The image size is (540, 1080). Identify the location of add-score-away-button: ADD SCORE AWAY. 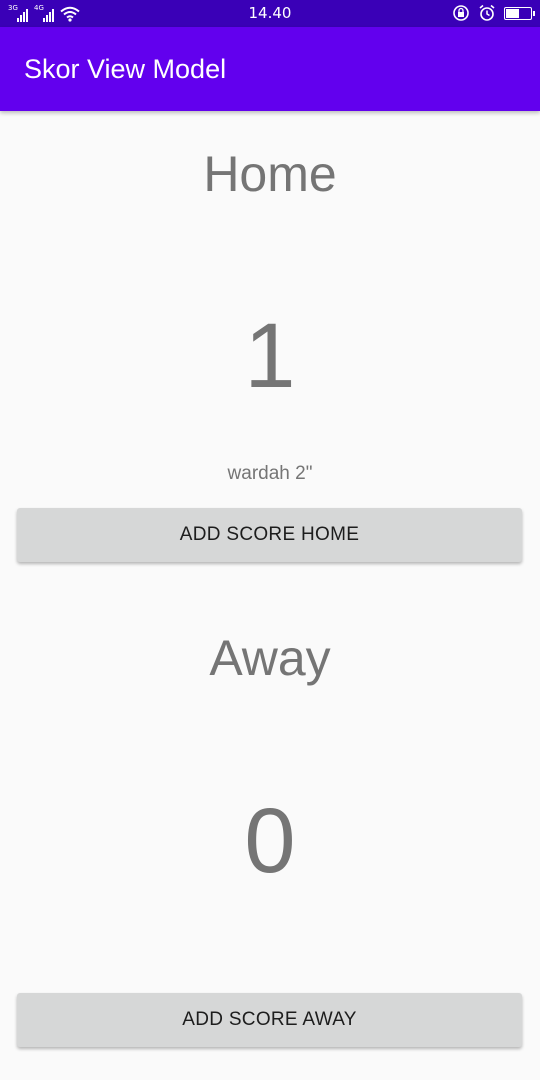
(269, 1020).